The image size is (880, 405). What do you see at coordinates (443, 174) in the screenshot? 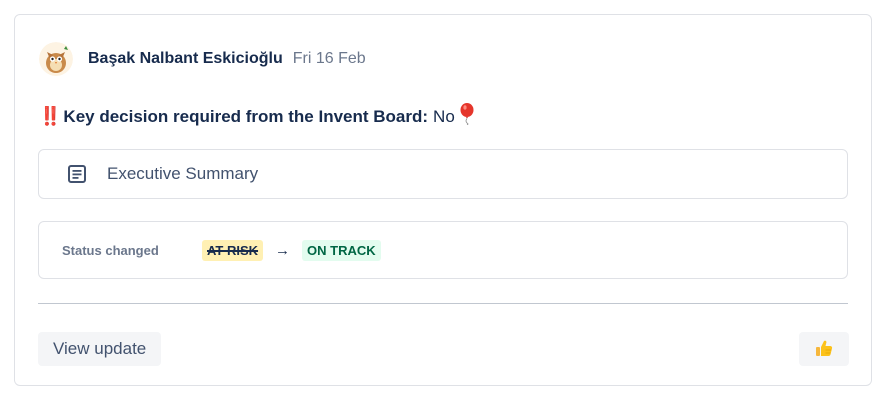
I see `executive-summary-link: Executive Summary` at bounding box center [443, 174].